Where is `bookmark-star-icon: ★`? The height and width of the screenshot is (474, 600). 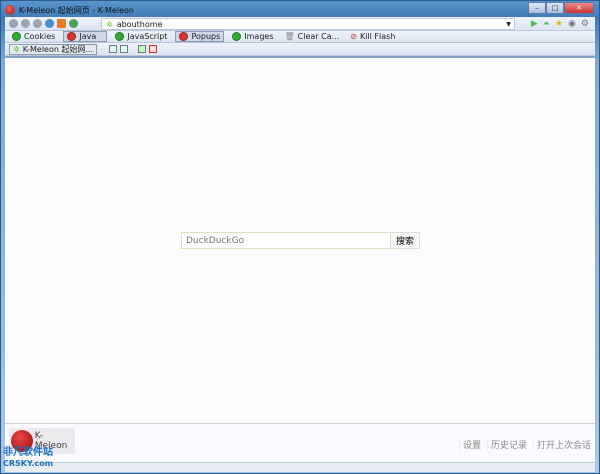 bookmark-star-icon: ★ is located at coordinates (559, 24).